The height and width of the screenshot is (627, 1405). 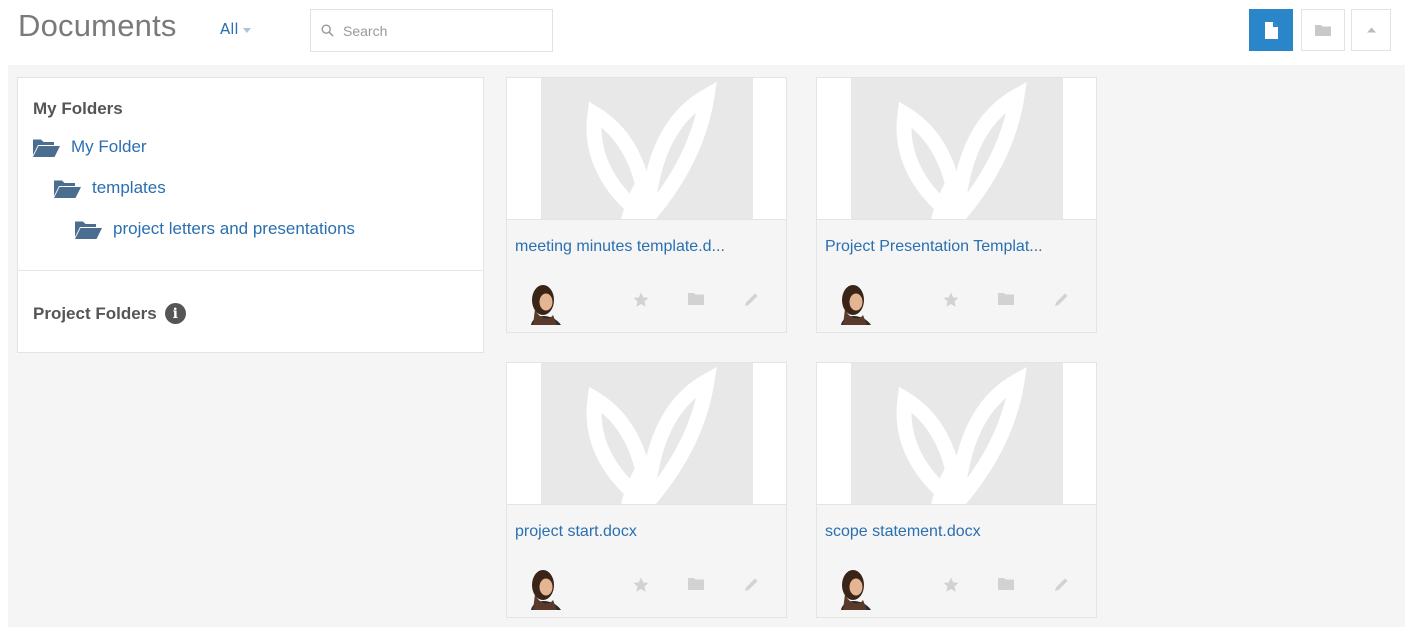 I want to click on filter-label: All, so click(x=229, y=29).